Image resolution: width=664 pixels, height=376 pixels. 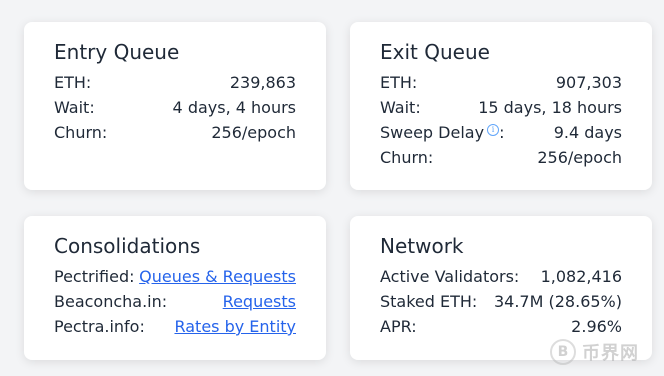 What do you see at coordinates (429, 301) in the screenshot?
I see `stat-label: Staked ETH:` at bounding box center [429, 301].